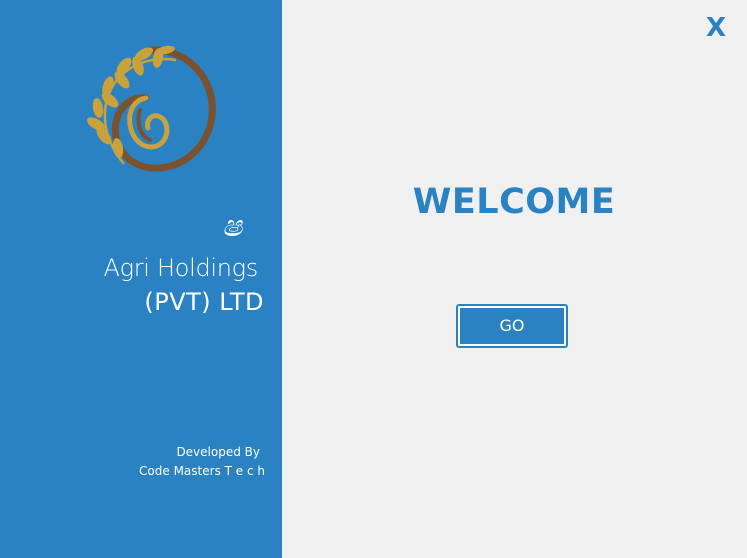  I want to click on wheat-spiral-logo-icon, so click(151, 108).